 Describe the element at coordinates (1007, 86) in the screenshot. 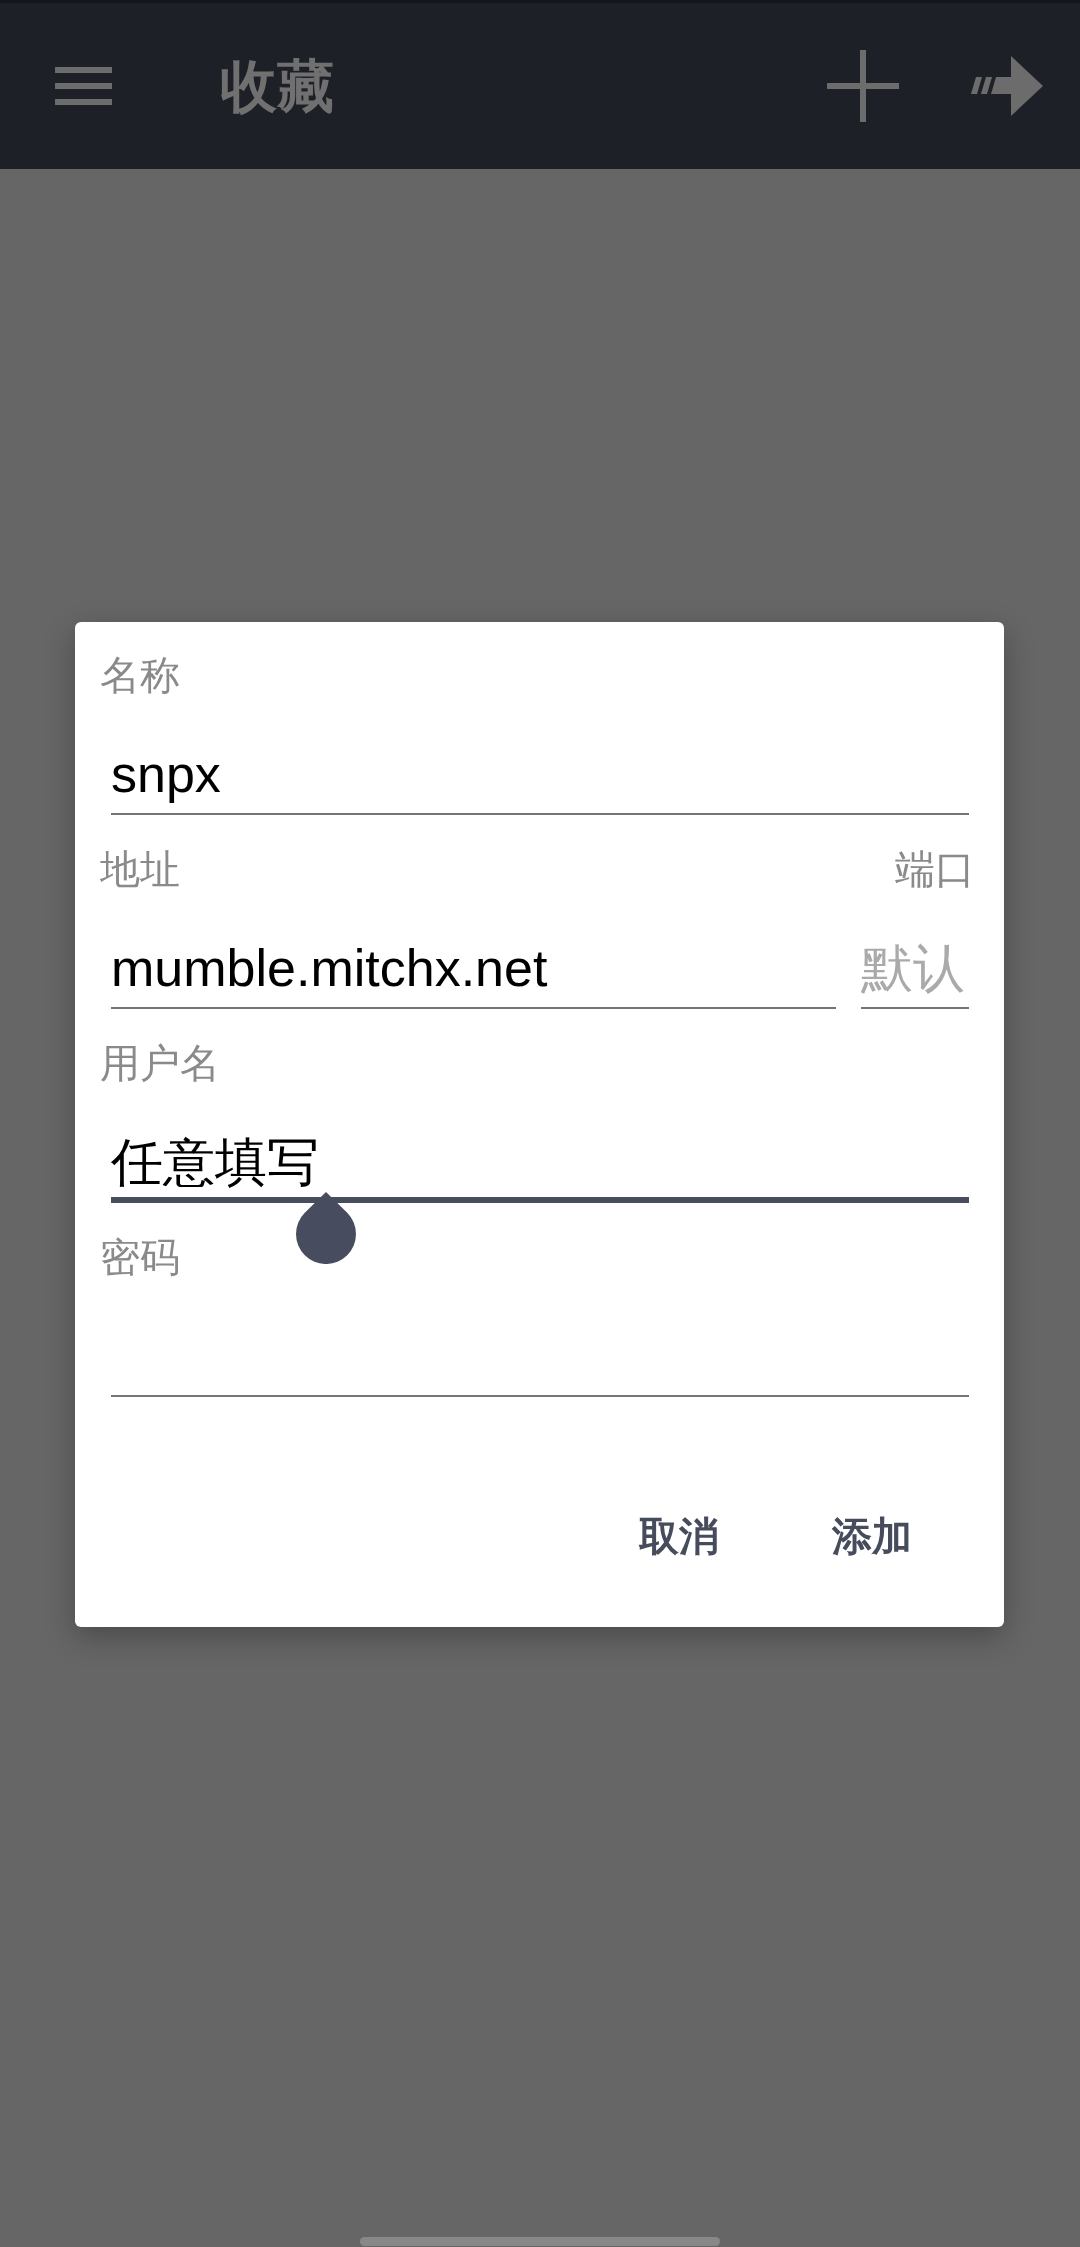

I see `arrow-icon` at that location.